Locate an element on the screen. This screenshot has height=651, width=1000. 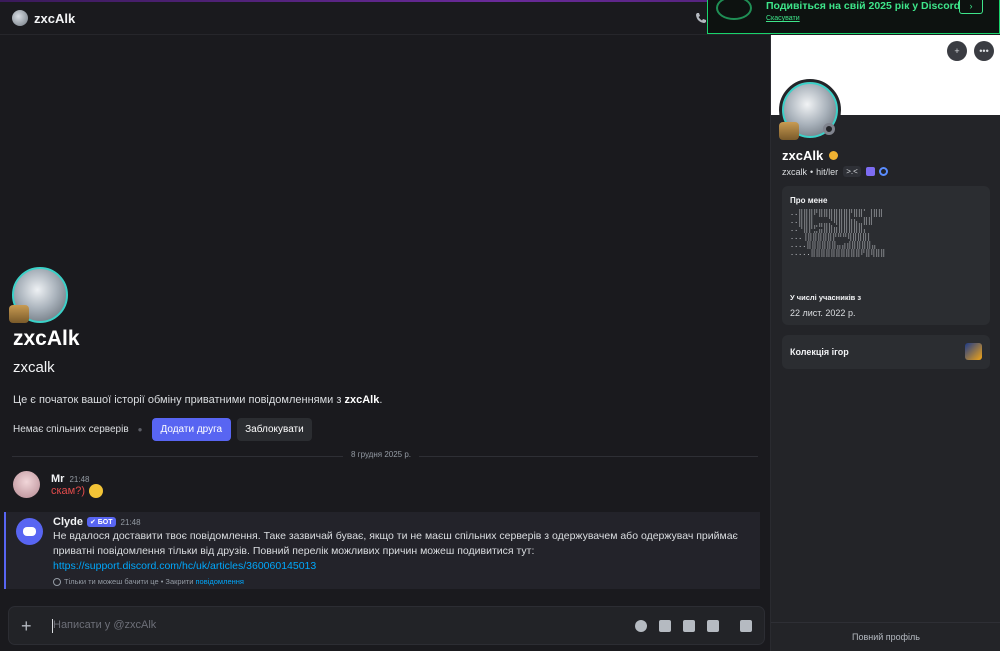
game-collection-card: Колекція ігор is located at coordinates (886, 352).